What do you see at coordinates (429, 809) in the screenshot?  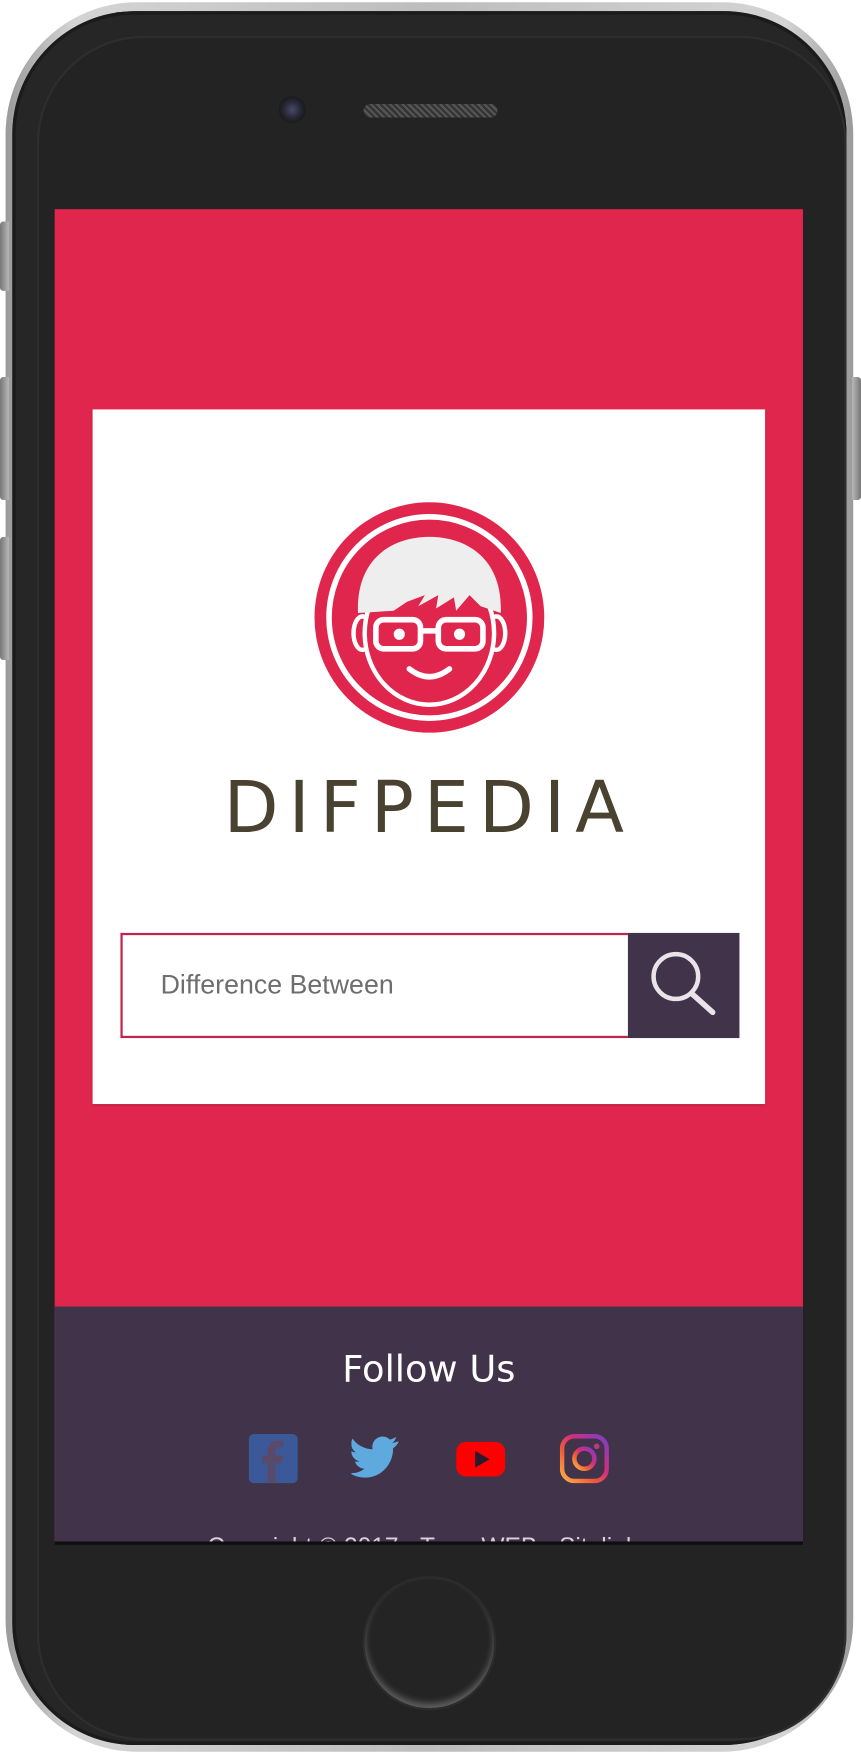 I see `brand-title: DIFPEDIA` at bounding box center [429, 809].